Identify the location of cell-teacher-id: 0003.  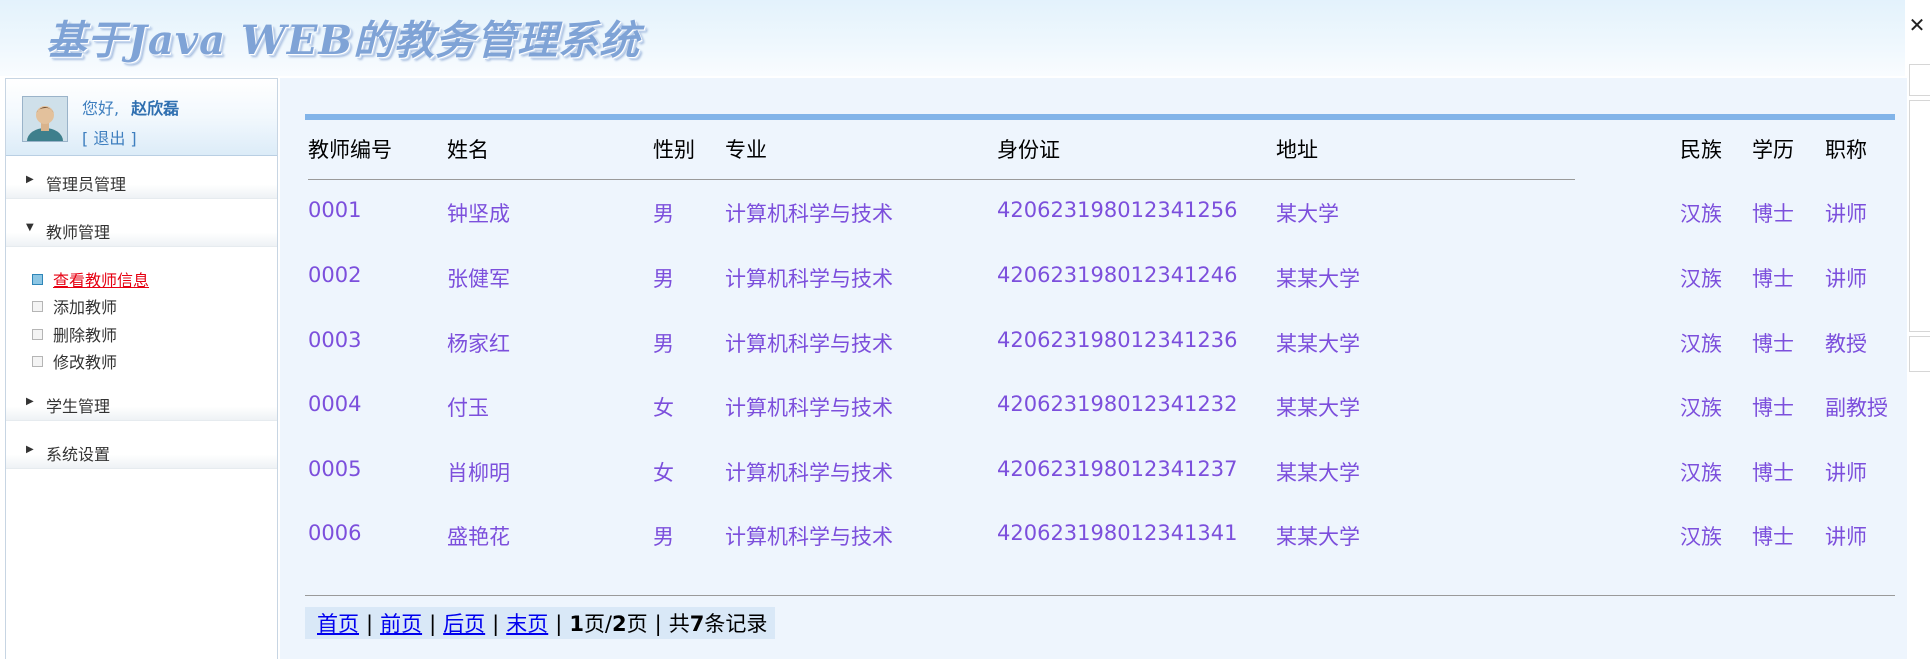
(335, 340).